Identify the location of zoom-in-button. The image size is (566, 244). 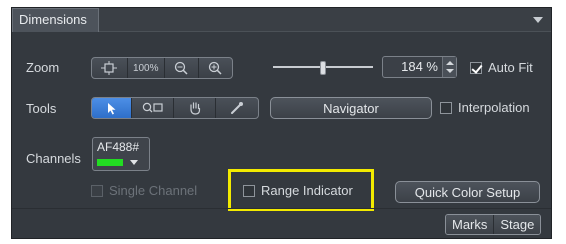
(216, 68).